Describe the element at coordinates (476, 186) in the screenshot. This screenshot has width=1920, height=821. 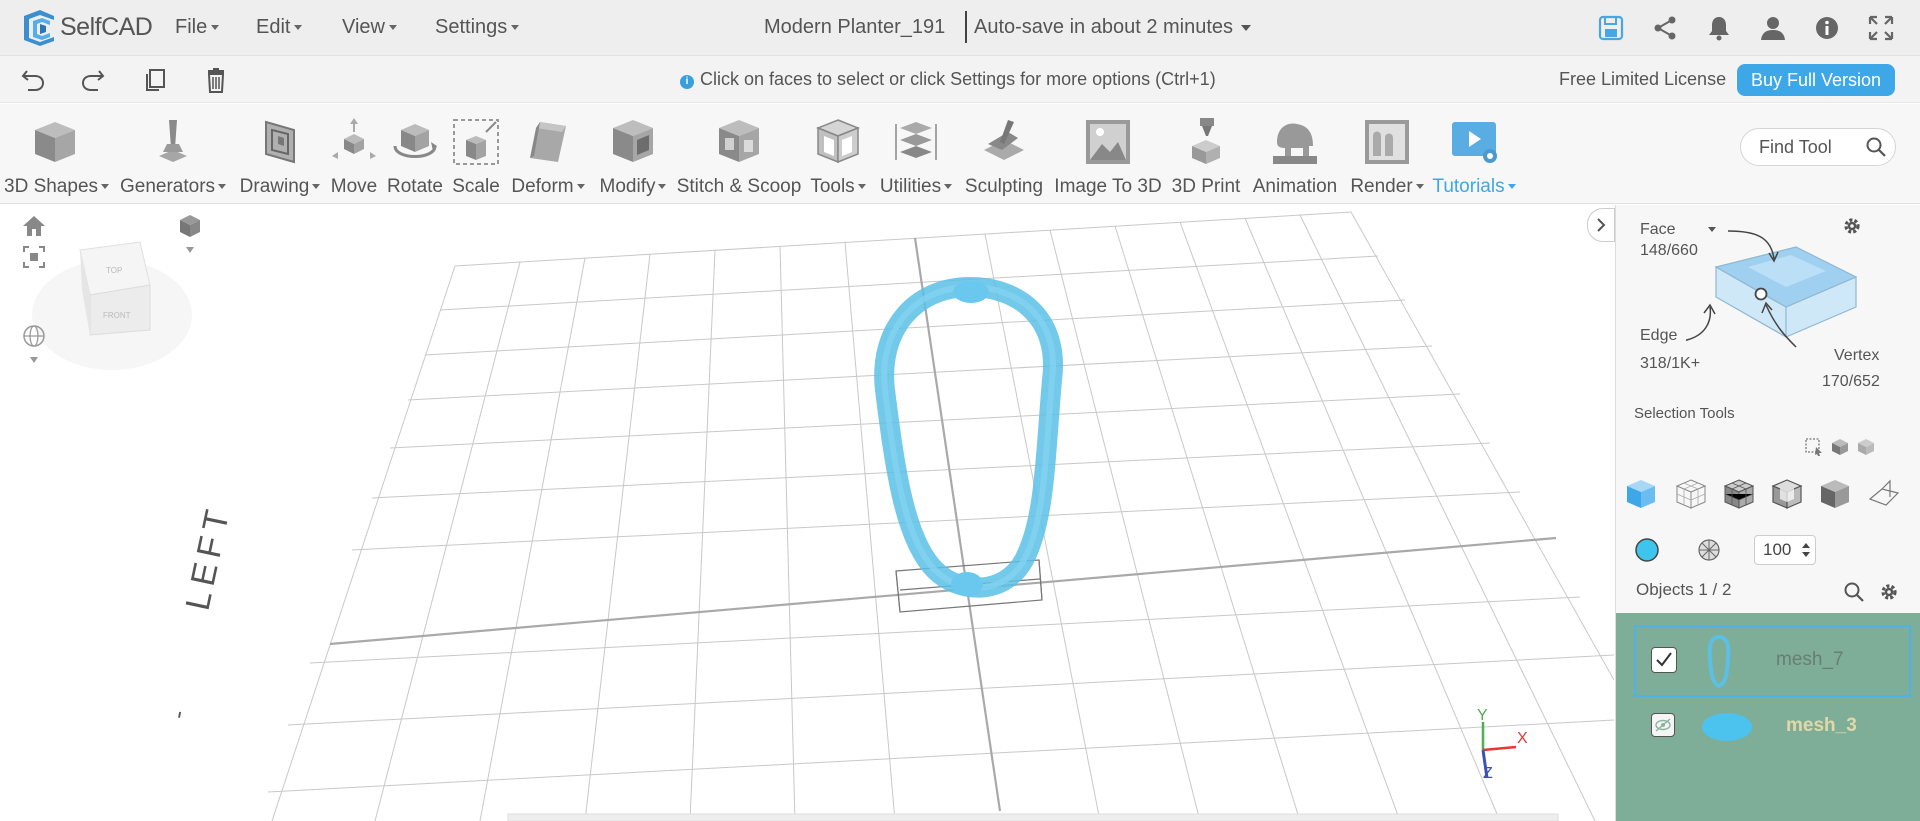
I see `tool-scale-label: Scale` at that location.